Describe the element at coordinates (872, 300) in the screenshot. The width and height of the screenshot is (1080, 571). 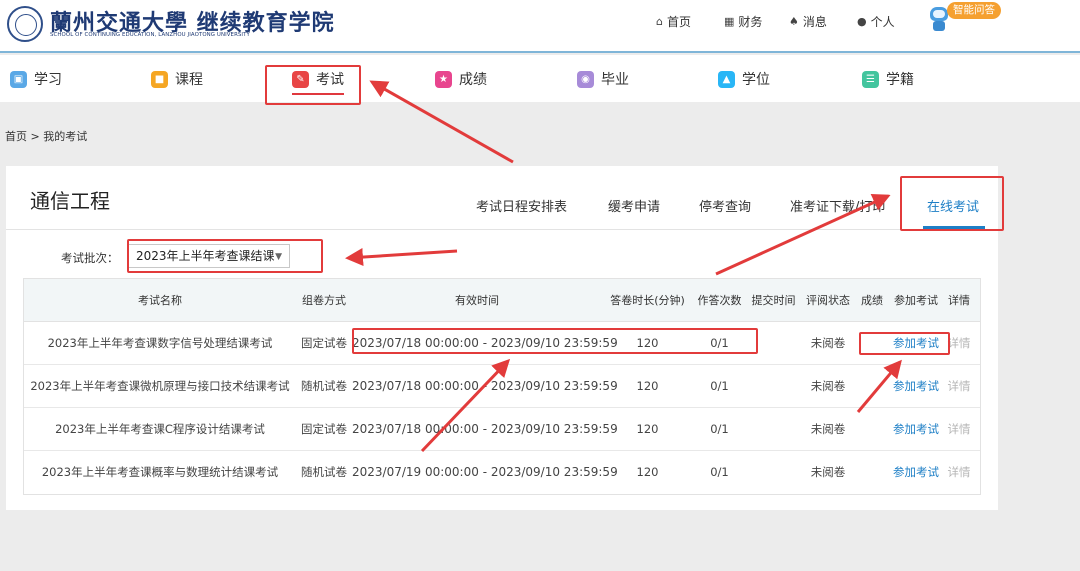
I see `col-header-score: 成绩` at that location.